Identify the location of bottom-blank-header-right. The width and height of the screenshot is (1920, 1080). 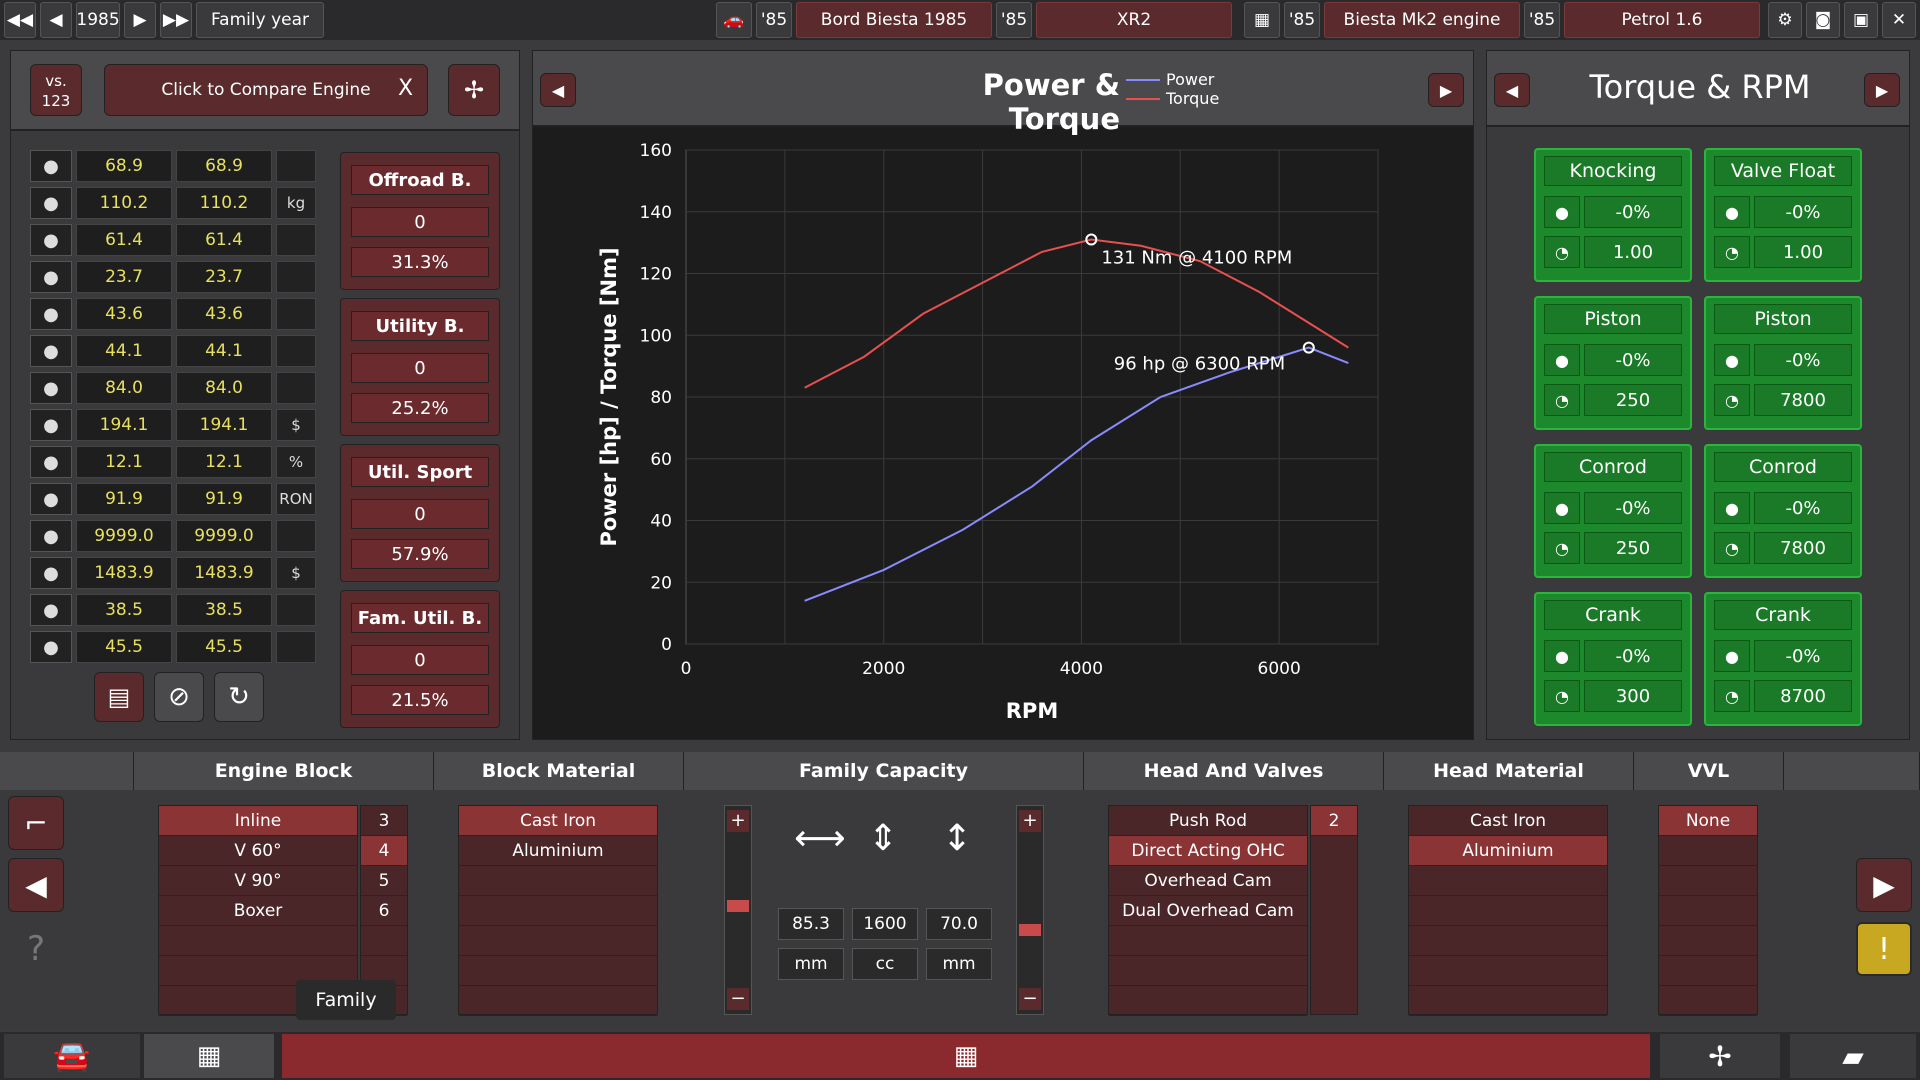
(1852, 771).